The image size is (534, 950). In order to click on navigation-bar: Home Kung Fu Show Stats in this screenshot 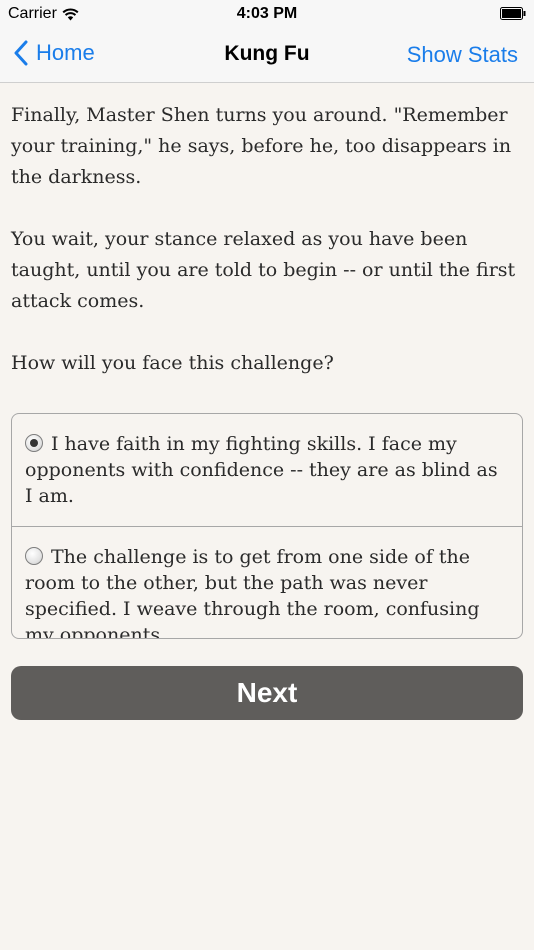, I will do `click(267, 55)`.